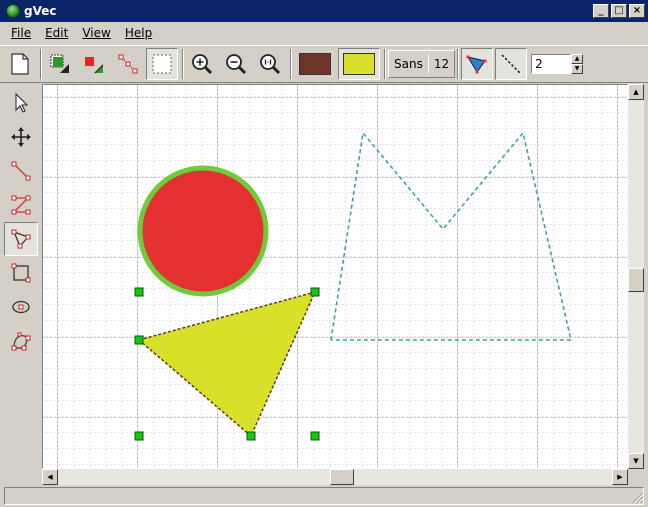  I want to click on polygon-icon, so click(21, 239).